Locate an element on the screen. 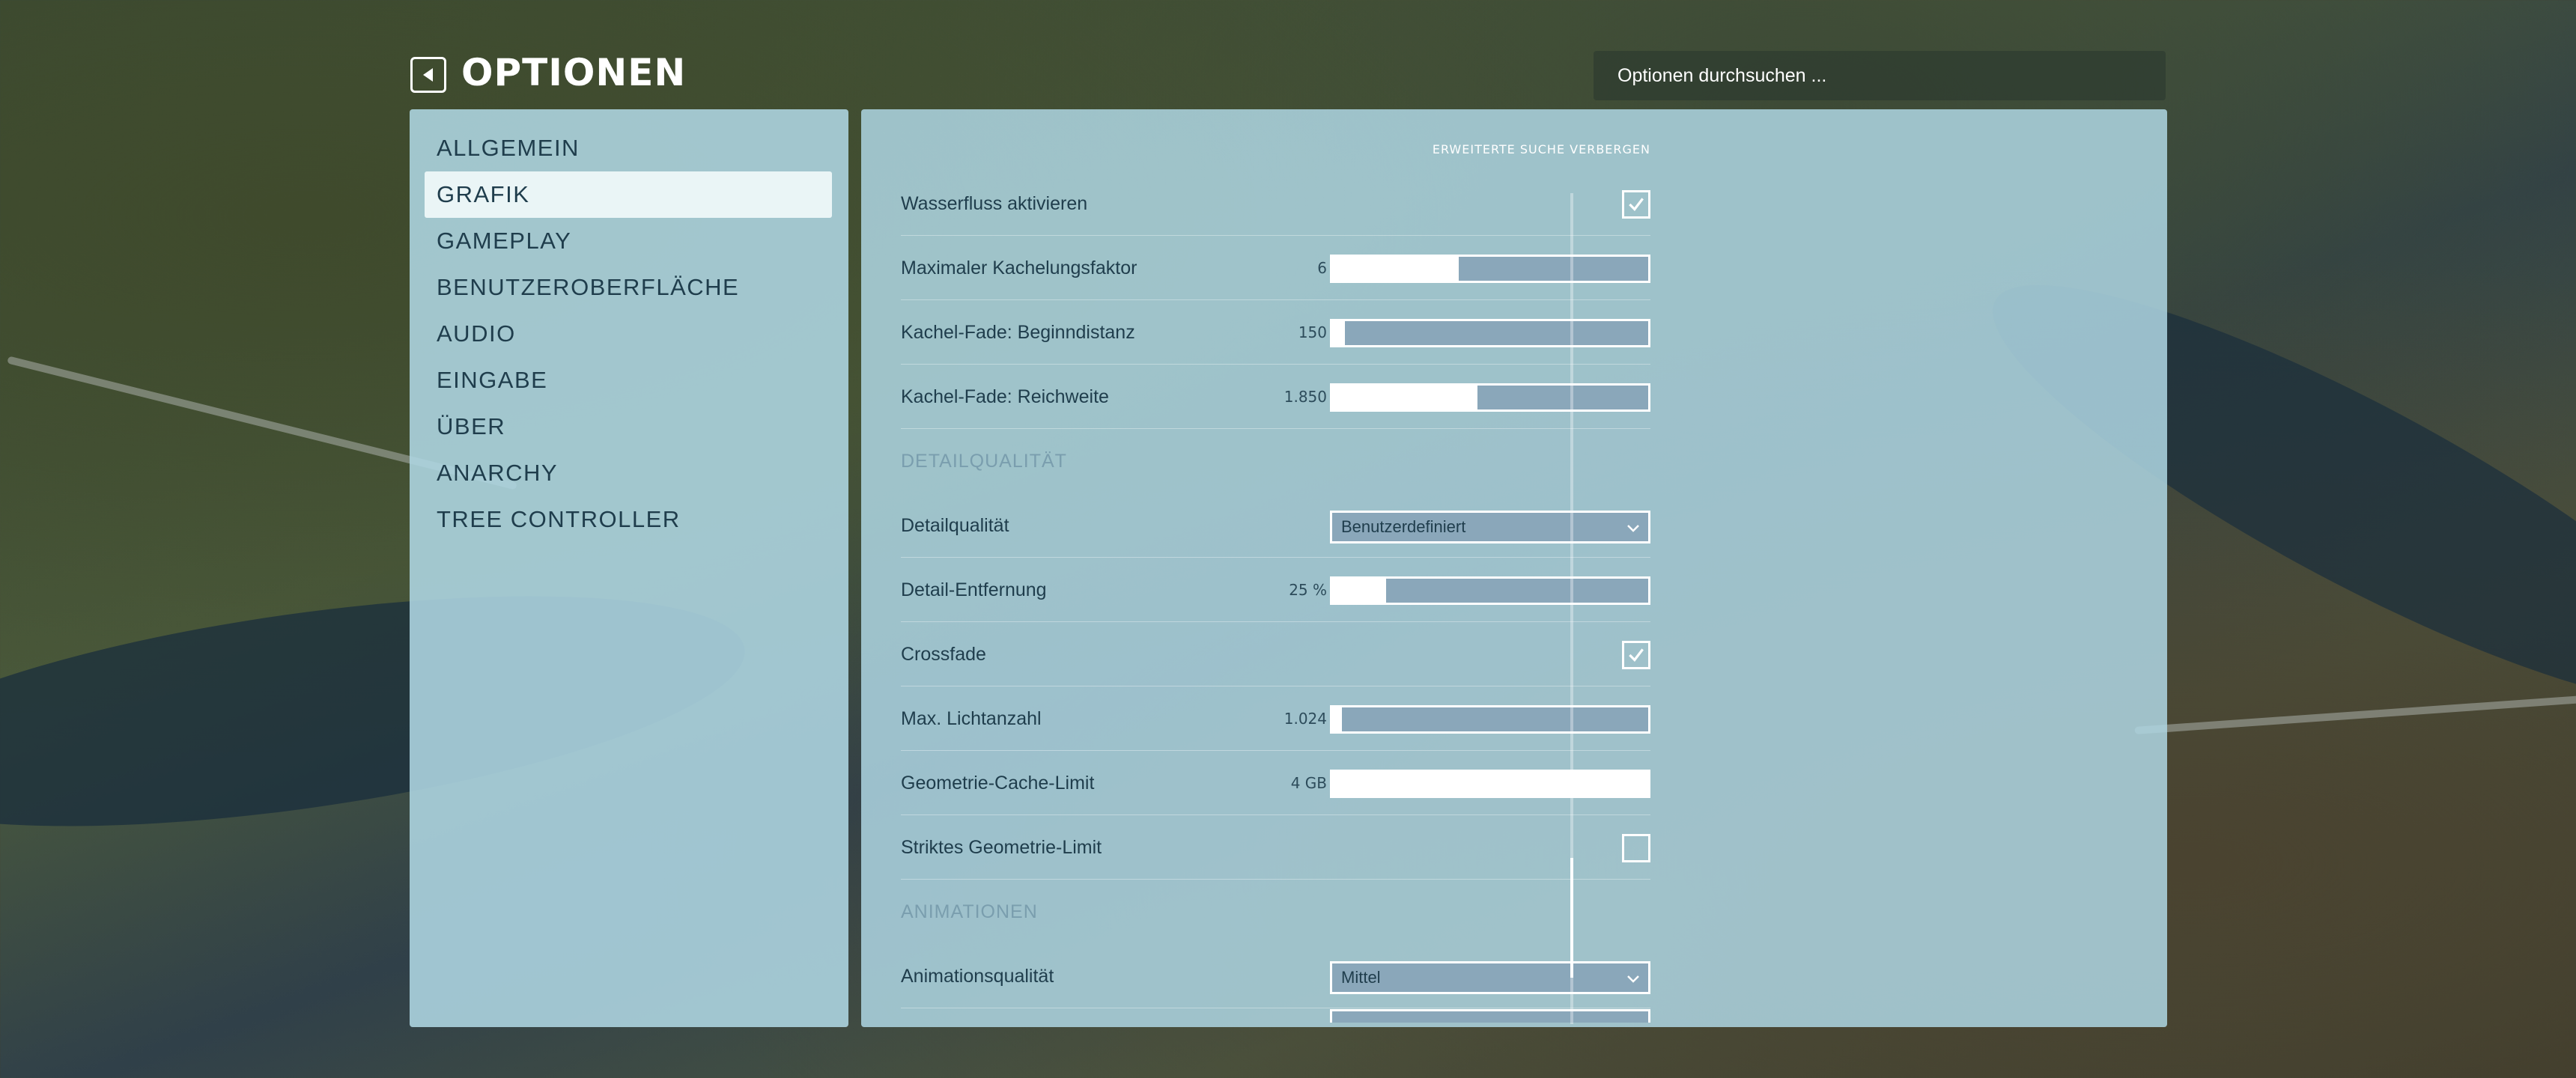  sidebar-item-allgemein: ALLGEMEIN is located at coordinates (628, 148).